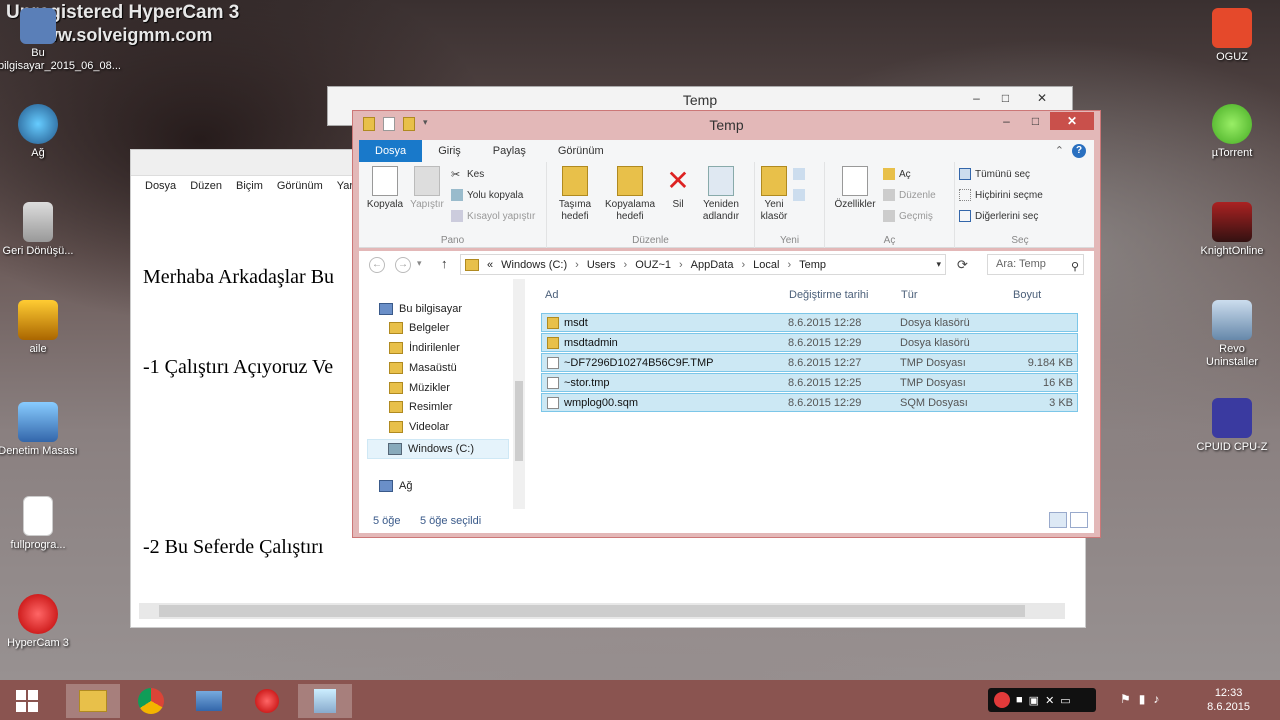 The image size is (1280, 720). Describe the element at coordinates (766, 265) in the screenshot. I see `breadcrumb-item: Local` at that location.